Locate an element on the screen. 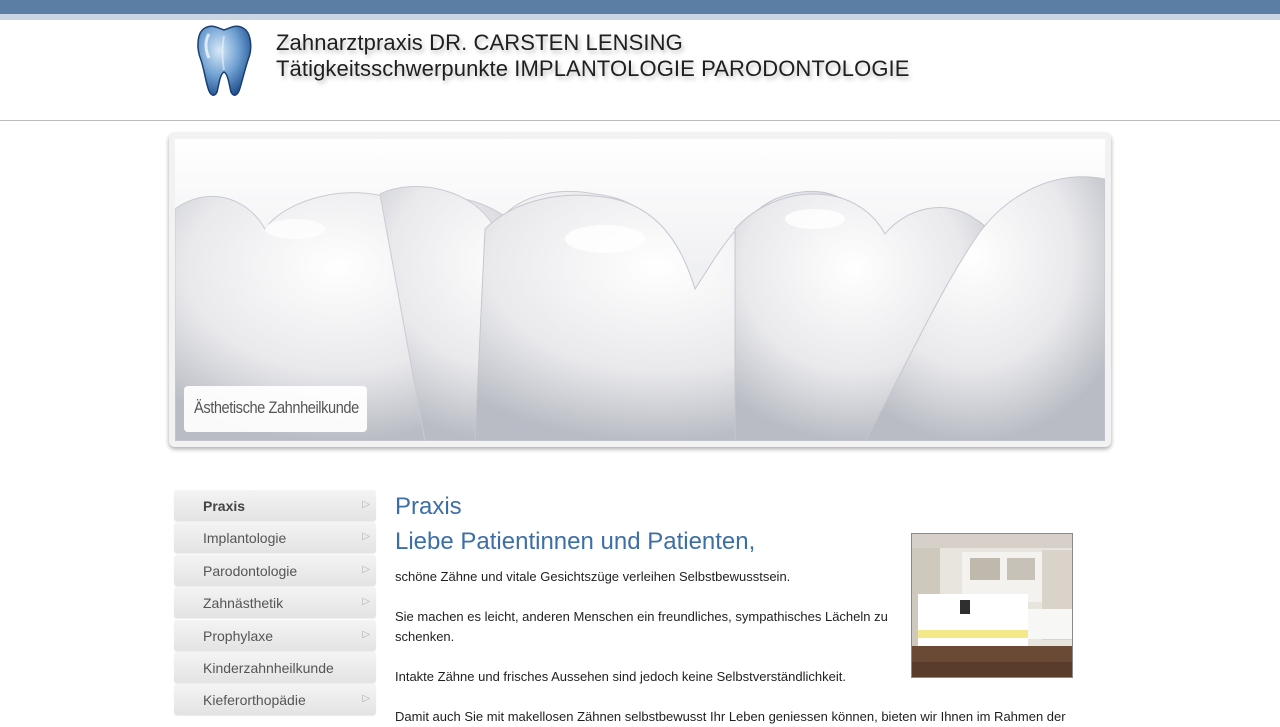  sidebar-item-parodontologie: Parodontologie ▷ is located at coordinates (275, 570).